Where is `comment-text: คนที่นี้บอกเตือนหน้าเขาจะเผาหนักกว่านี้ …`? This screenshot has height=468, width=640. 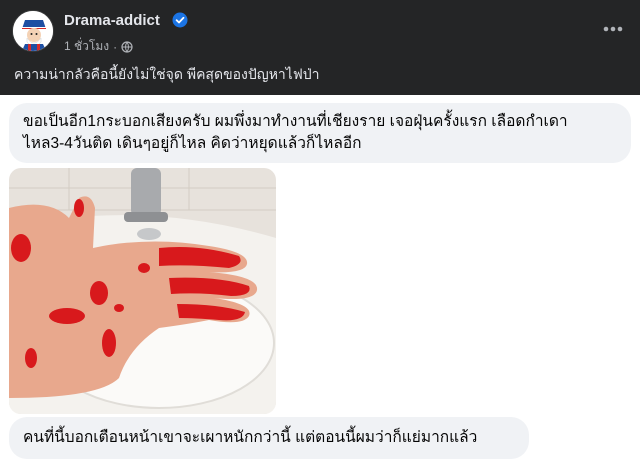
comment-text: คนที่นี้บอกเตือนหน้าเขาจะเผาหนักกว่านี้ … is located at coordinates (250, 437).